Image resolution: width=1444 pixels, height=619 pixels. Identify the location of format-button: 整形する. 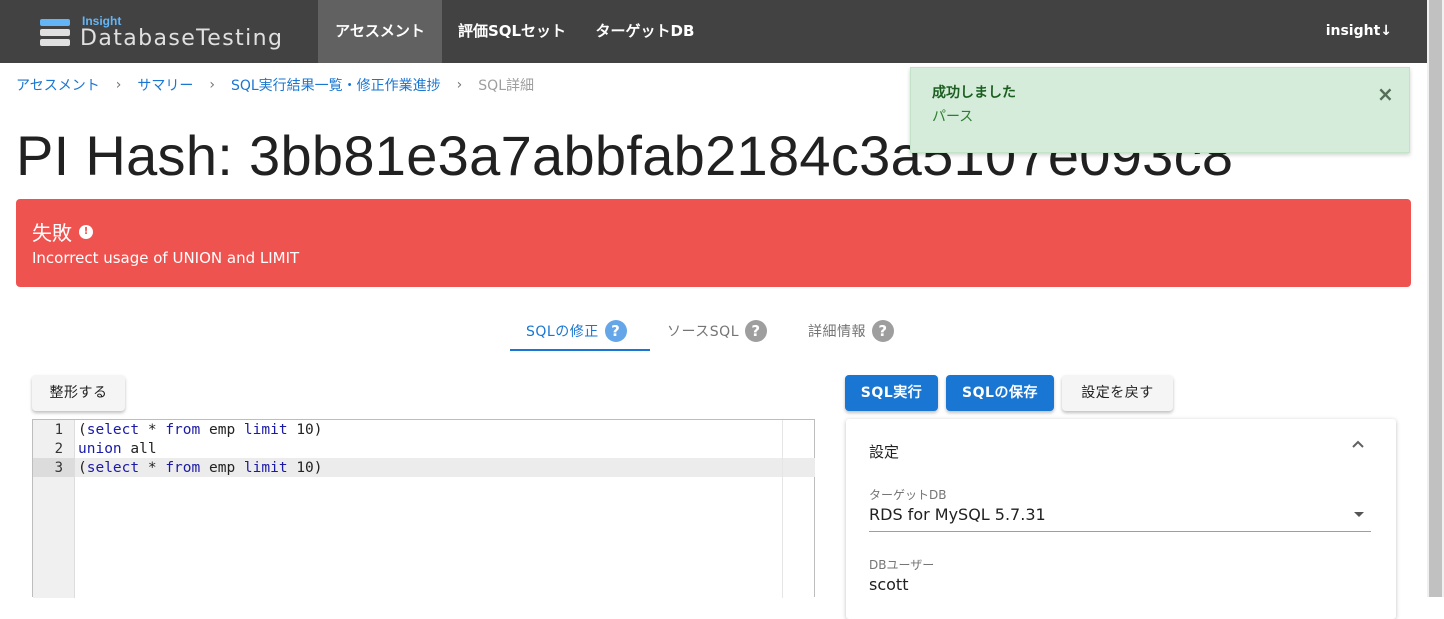
(78, 393).